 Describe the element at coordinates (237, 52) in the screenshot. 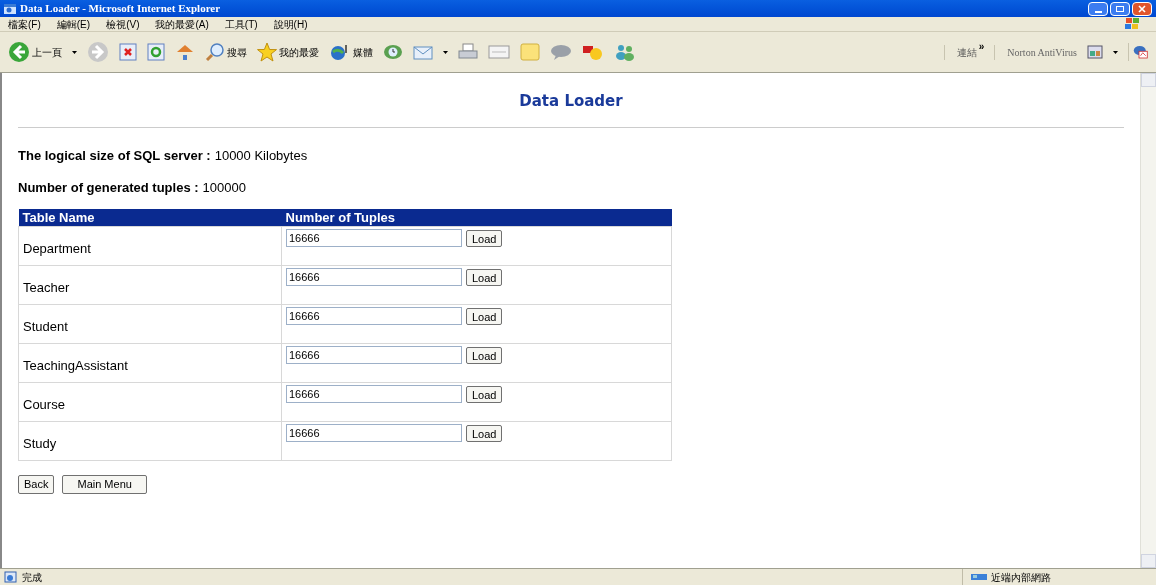

I see `search-button-label: 搜尋` at that location.